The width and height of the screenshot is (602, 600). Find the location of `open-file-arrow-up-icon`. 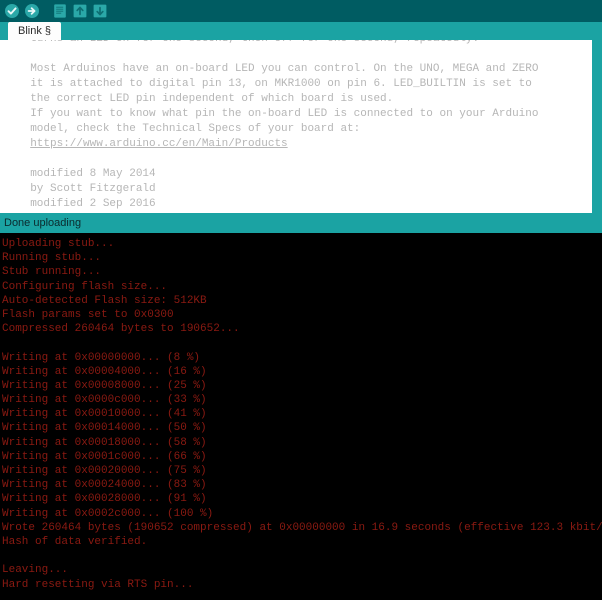

open-file-arrow-up-icon is located at coordinates (80, 11).